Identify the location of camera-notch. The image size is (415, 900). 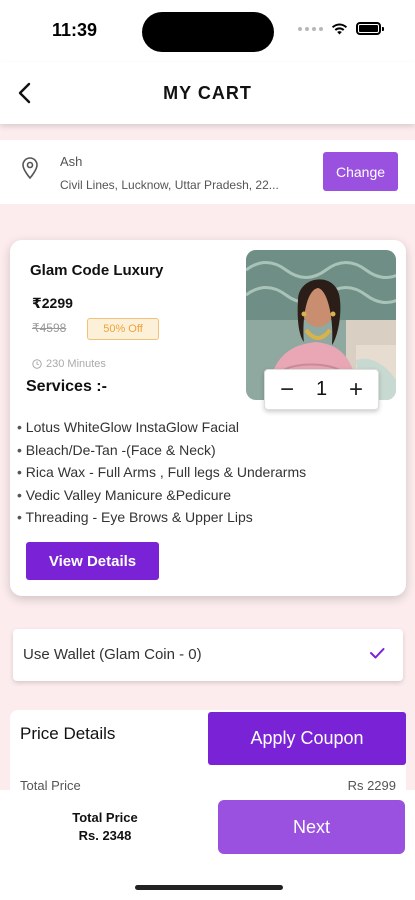
(208, 32).